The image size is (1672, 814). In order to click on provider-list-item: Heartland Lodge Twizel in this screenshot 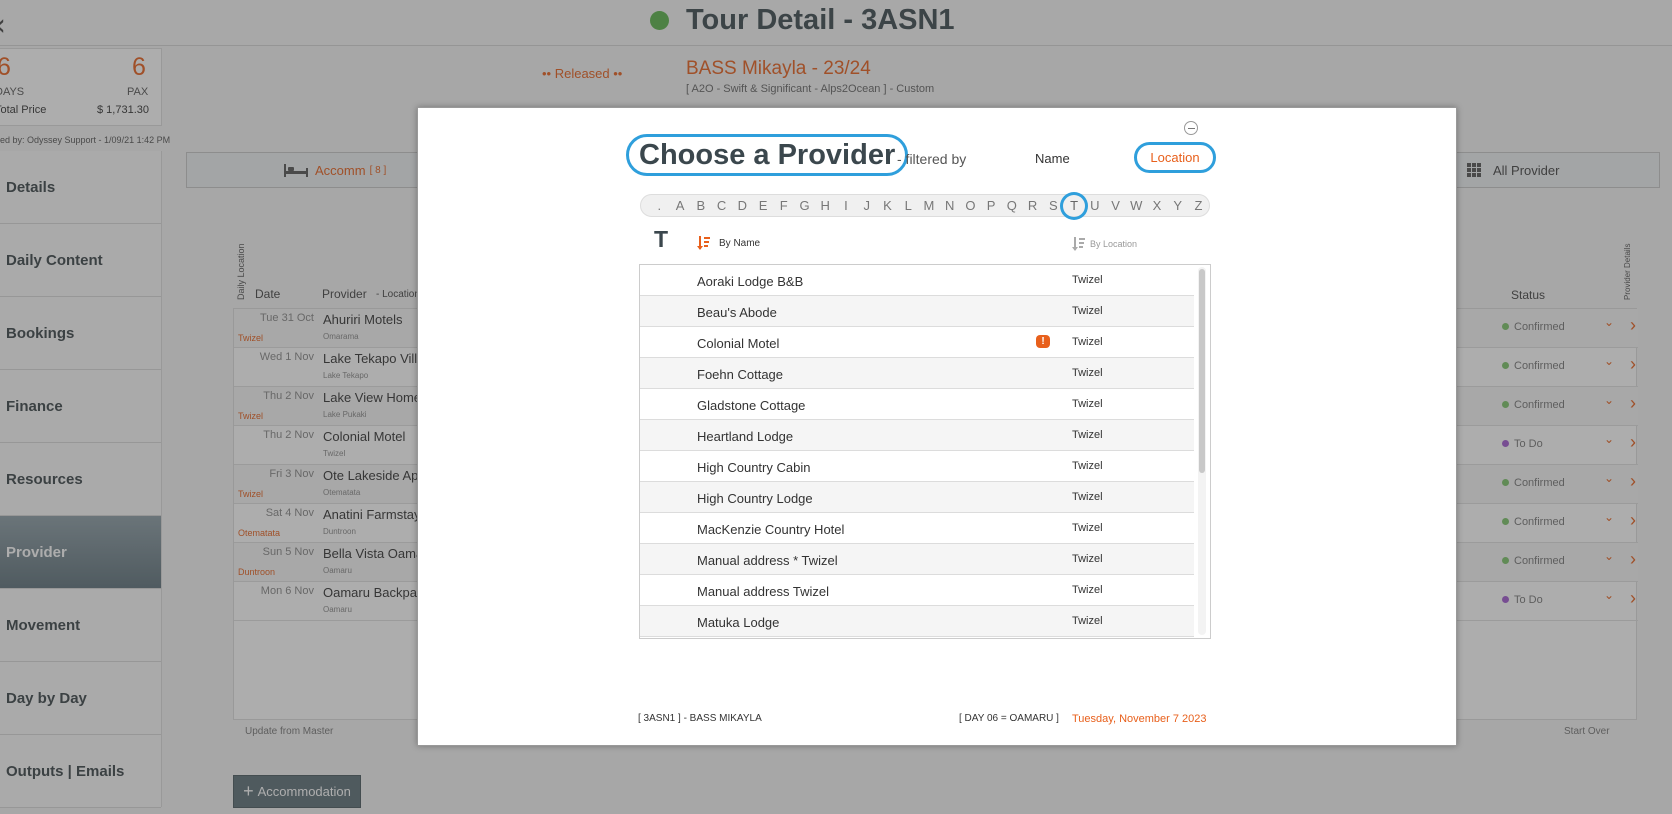, I will do `click(917, 435)`.